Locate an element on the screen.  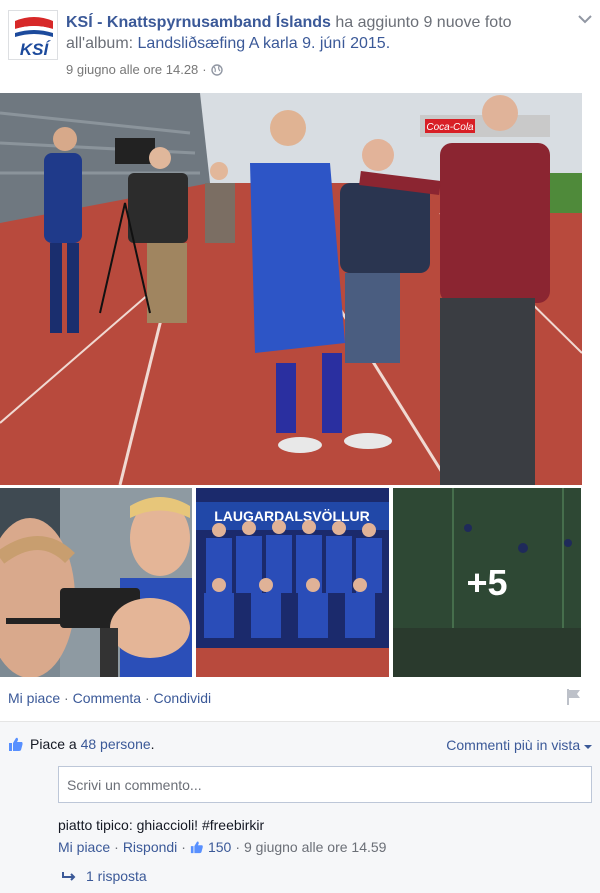
post-timestamp: 9 giugno alle ore 14.28 is located at coordinates (132, 69).